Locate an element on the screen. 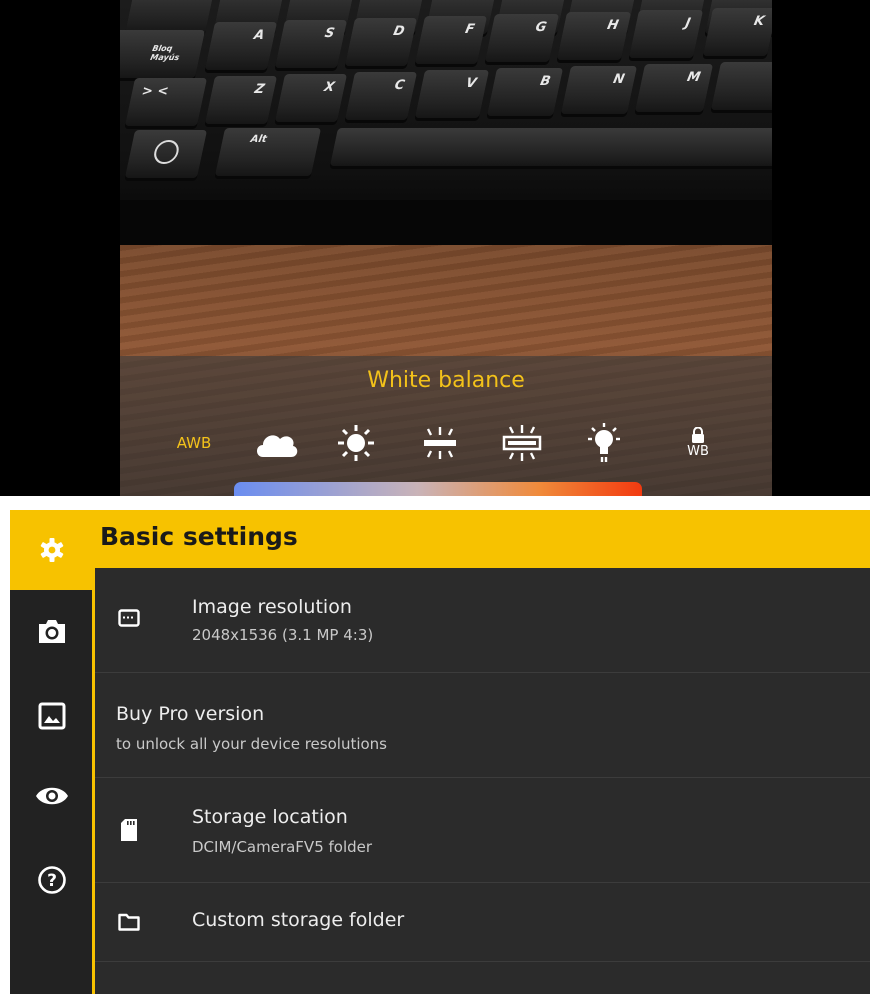 This screenshot has height=1002, width=870. eye-icon is located at coordinates (52, 796).